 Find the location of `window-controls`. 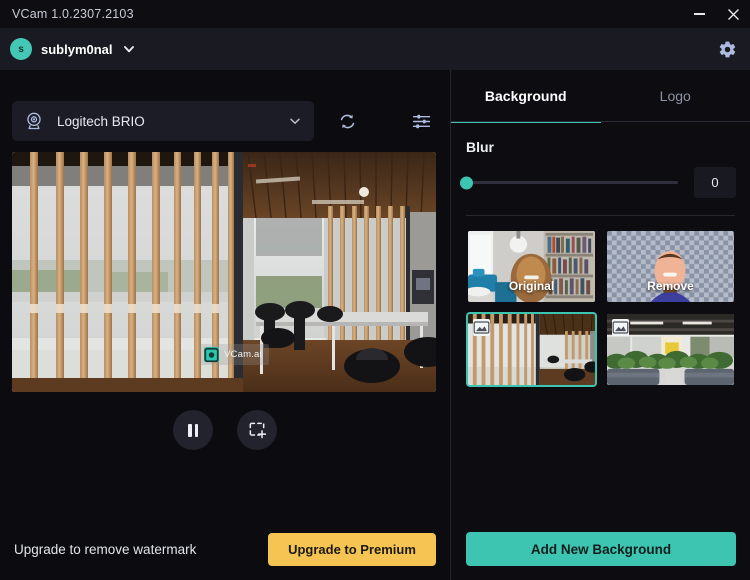

window-controls is located at coordinates (716, 14).